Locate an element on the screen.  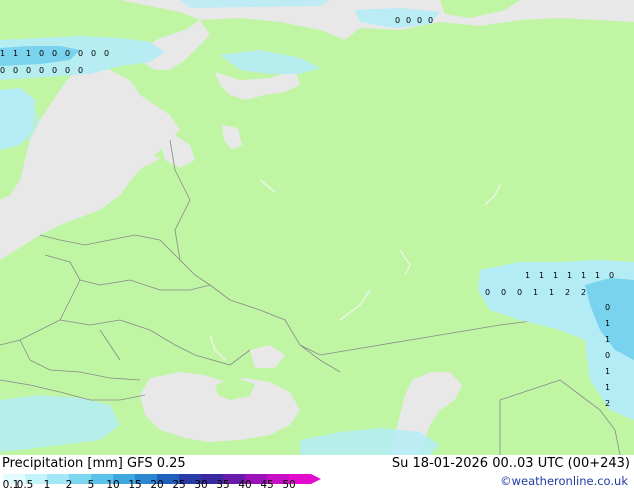
legend-tick: 45 is located at coordinates (267, 485).